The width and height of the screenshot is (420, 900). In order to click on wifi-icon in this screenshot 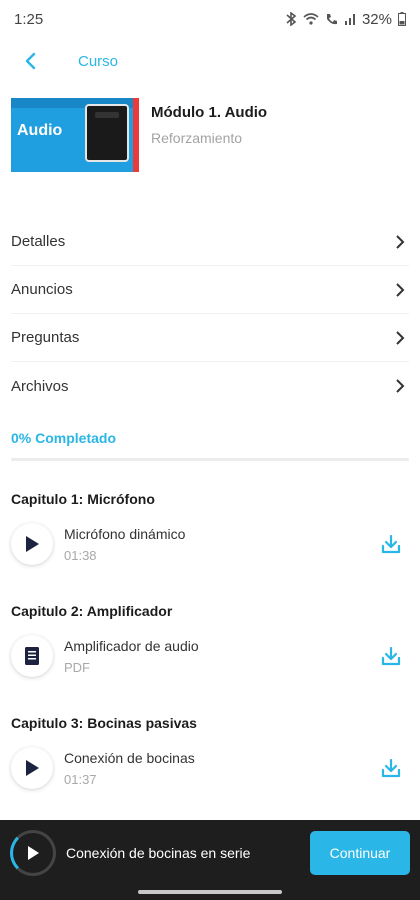, I will do `click(311, 19)`.